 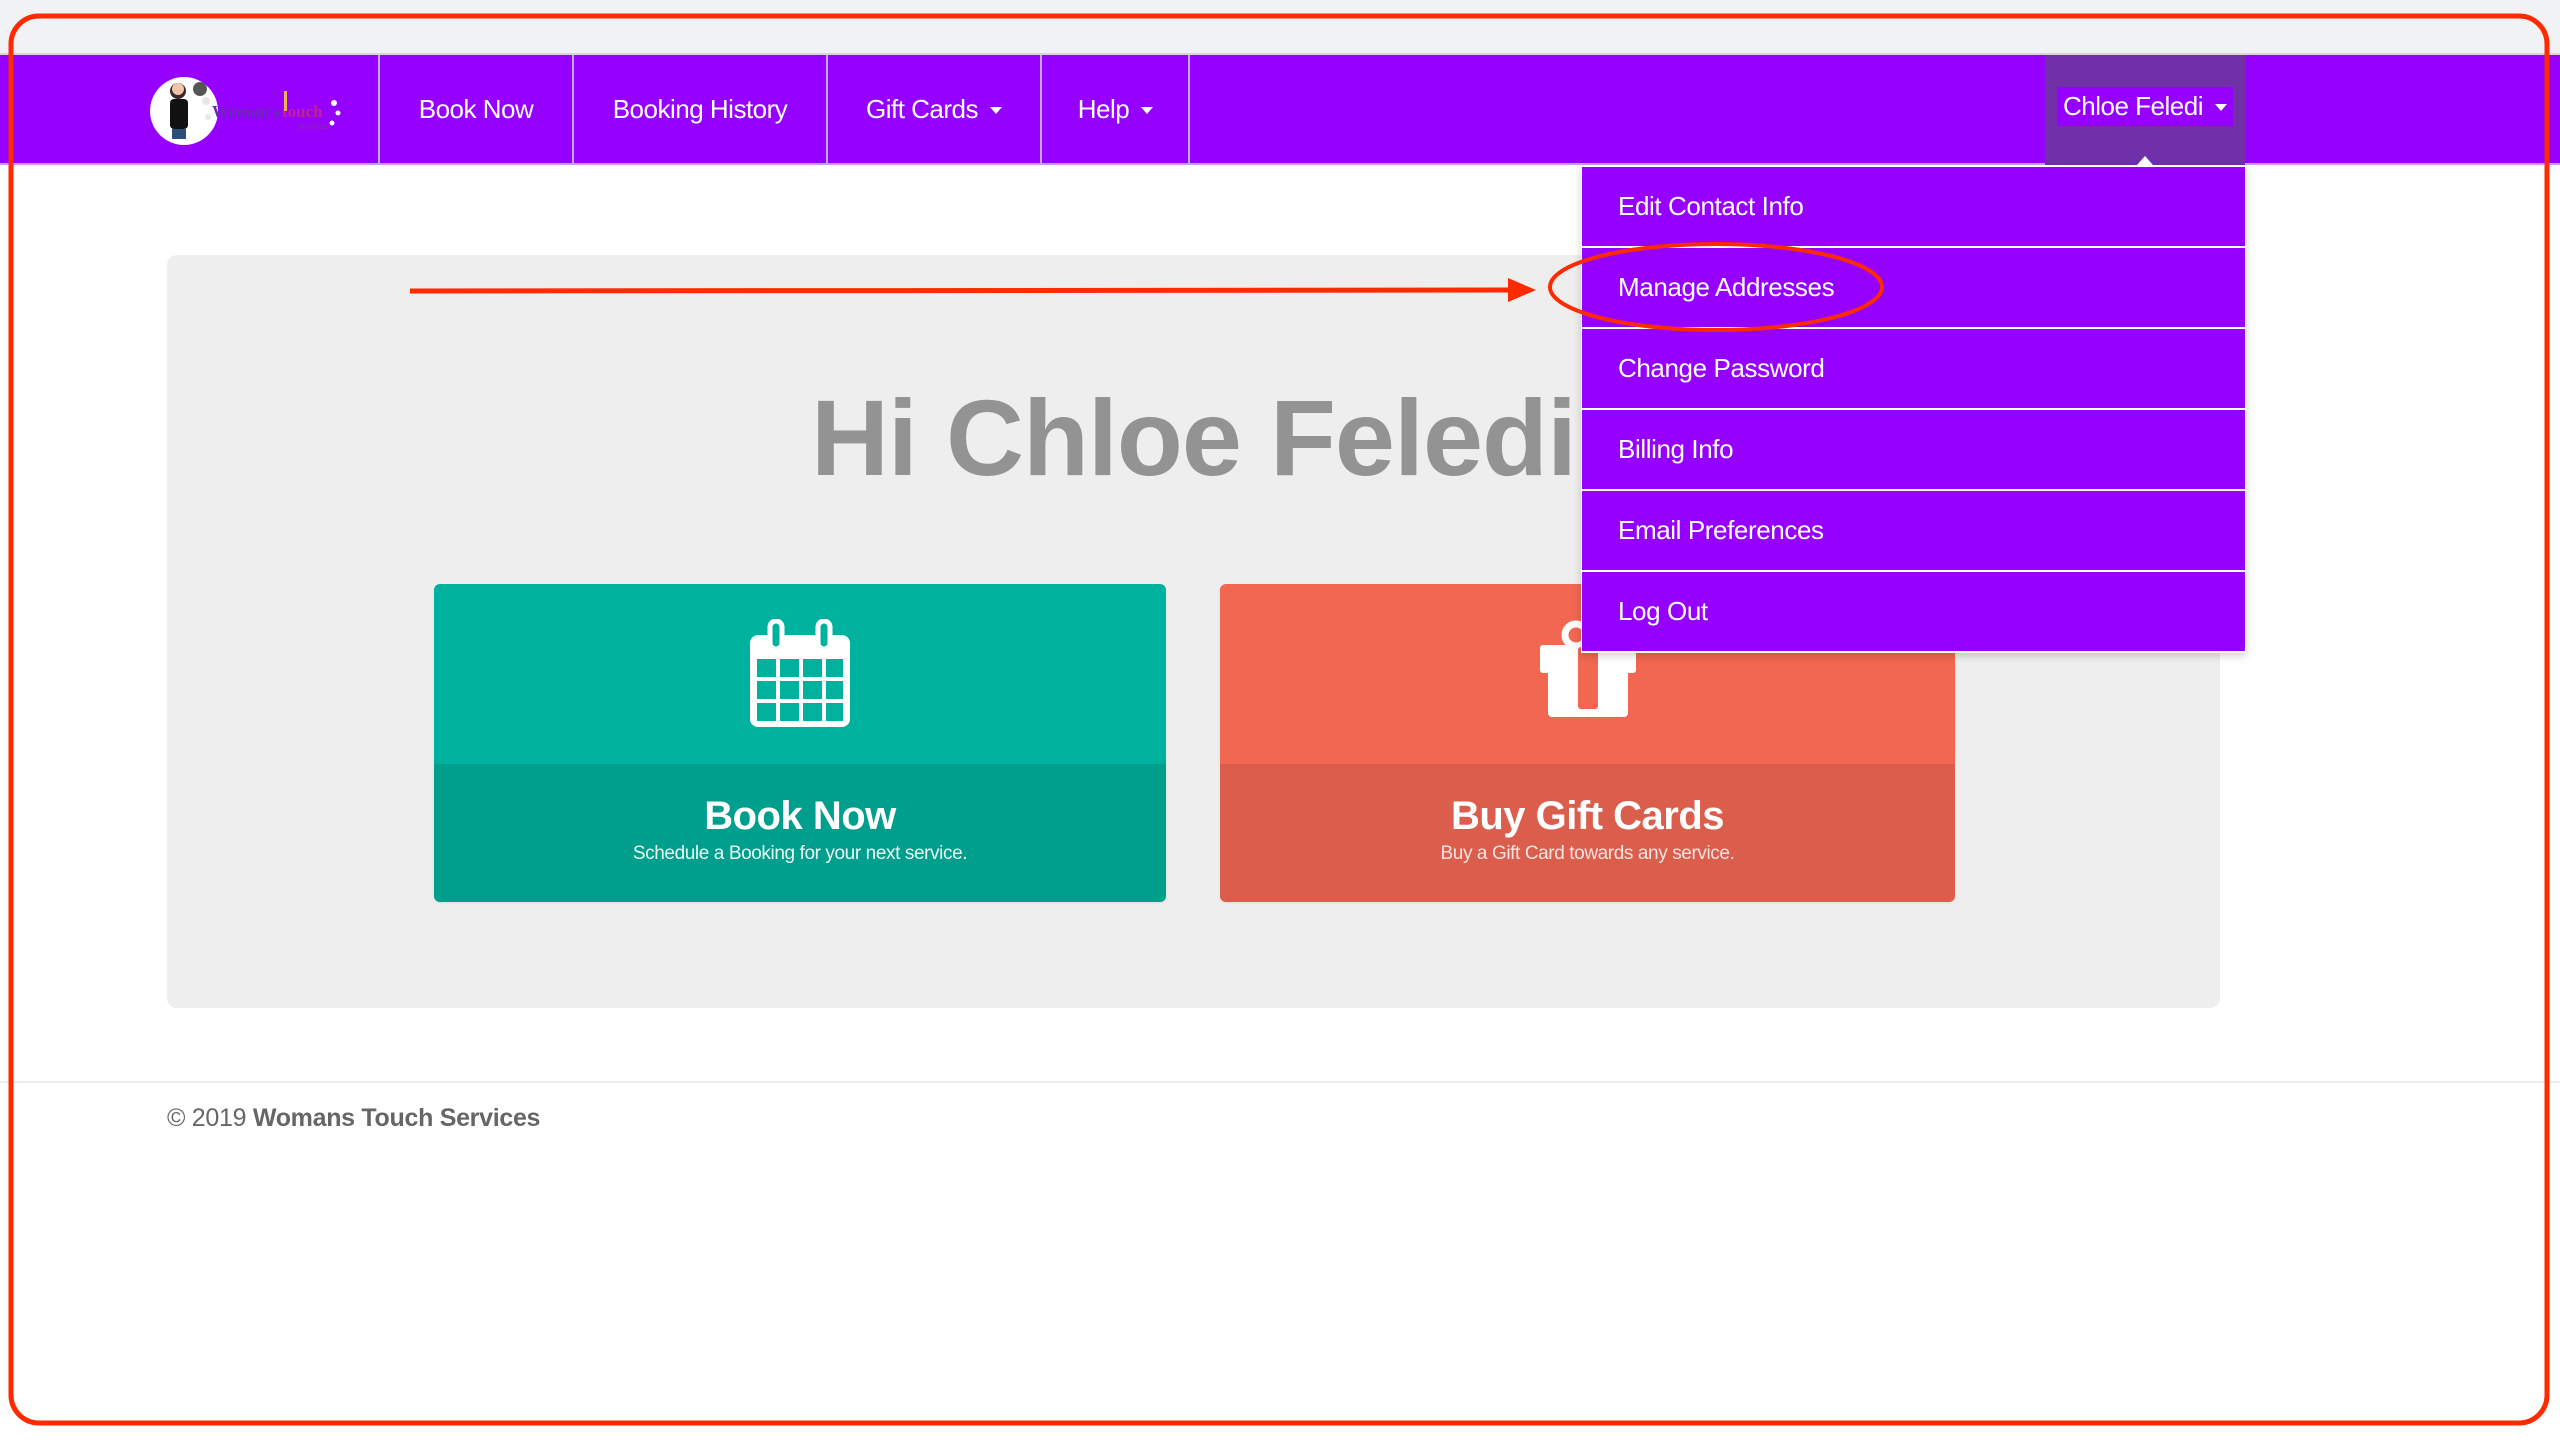 What do you see at coordinates (207, 1118) in the screenshot?
I see `footer-copyright: © 2019` at bounding box center [207, 1118].